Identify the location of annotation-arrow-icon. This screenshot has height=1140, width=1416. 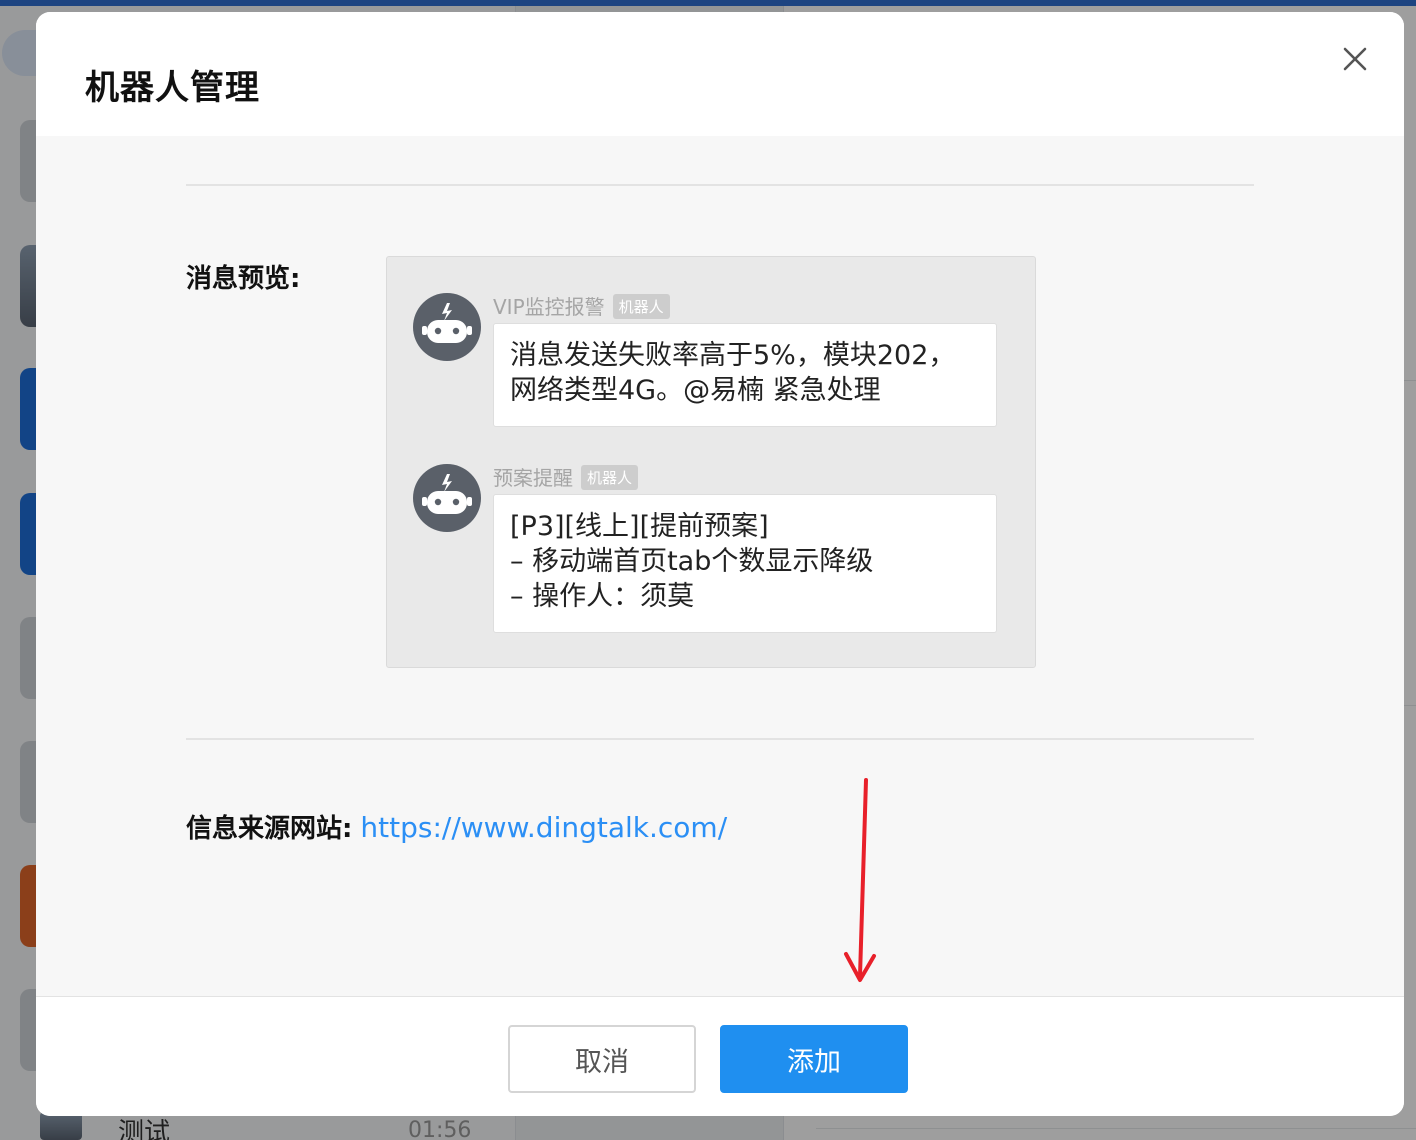
(860, 880).